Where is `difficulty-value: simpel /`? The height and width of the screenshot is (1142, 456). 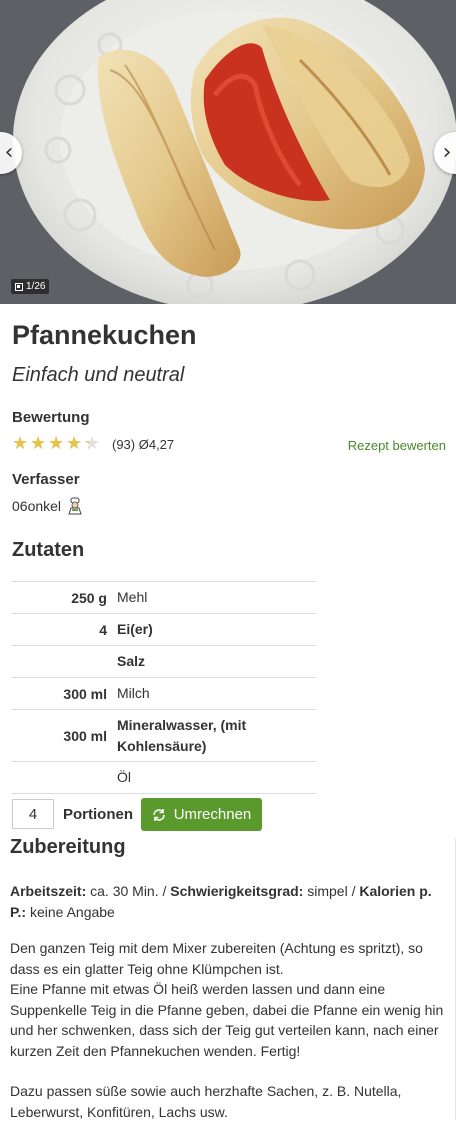 difficulty-value: simpel / is located at coordinates (331, 891).